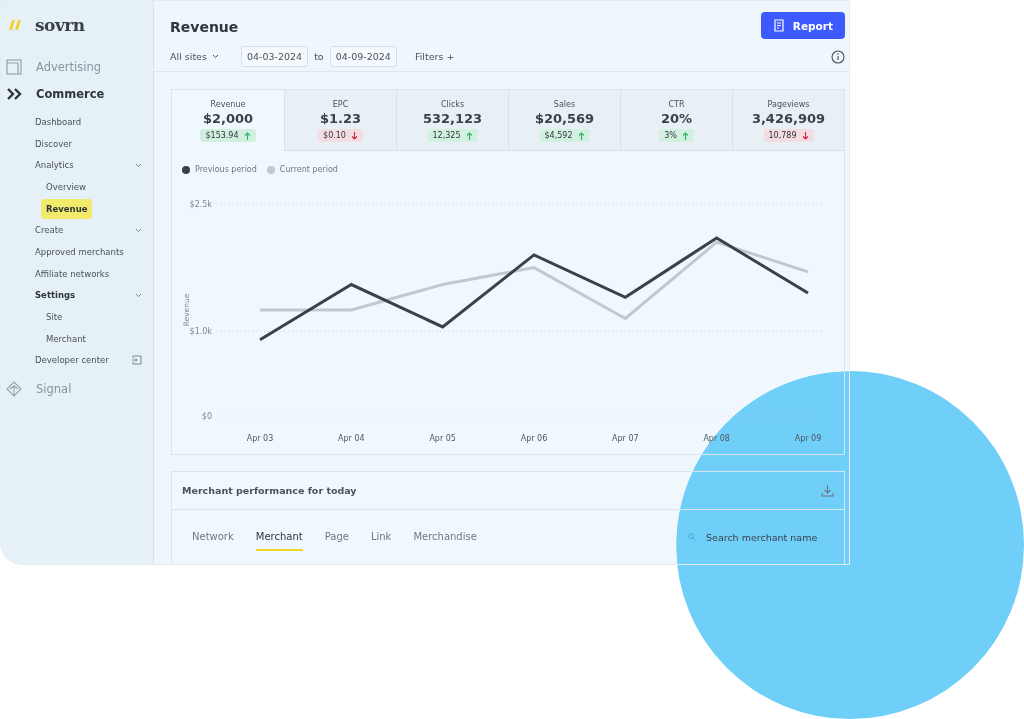 The width and height of the screenshot is (1024, 719). What do you see at coordinates (15, 25) in the screenshot?
I see `logo-icon` at bounding box center [15, 25].